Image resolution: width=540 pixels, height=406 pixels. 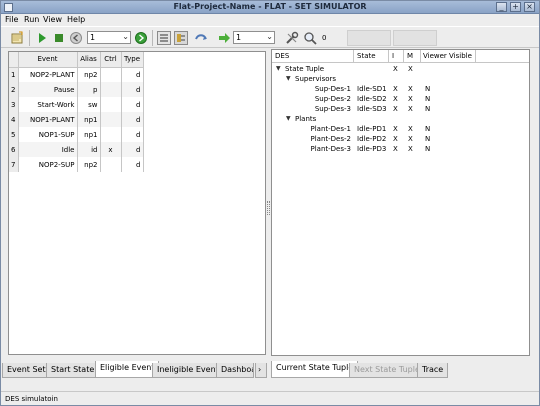 I want to click on tree-item-row: Plant-Des-2 Idle-PD2 X X N, so click(x=400, y=140).